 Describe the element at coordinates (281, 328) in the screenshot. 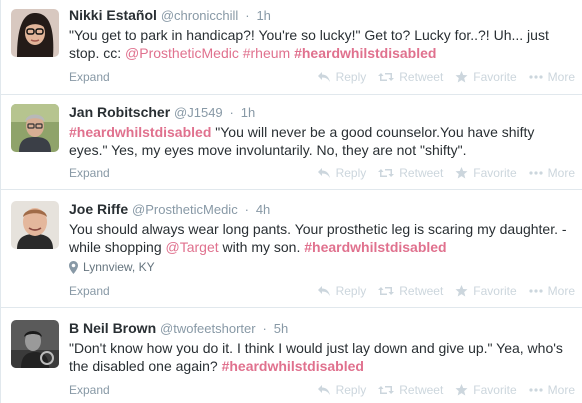

I see `tweet-time: 5h` at that location.